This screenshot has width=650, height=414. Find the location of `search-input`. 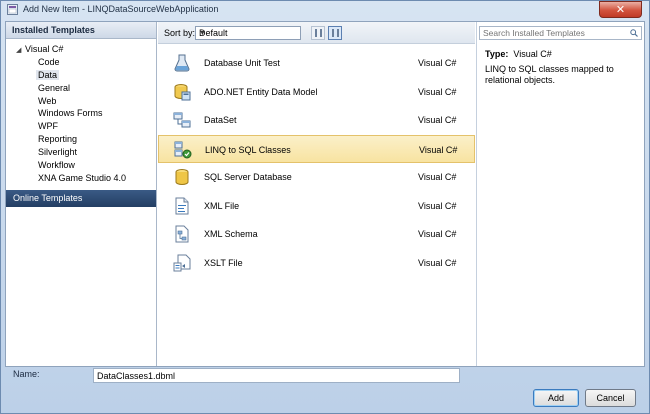

search-input is located at coordinates (552, 33).